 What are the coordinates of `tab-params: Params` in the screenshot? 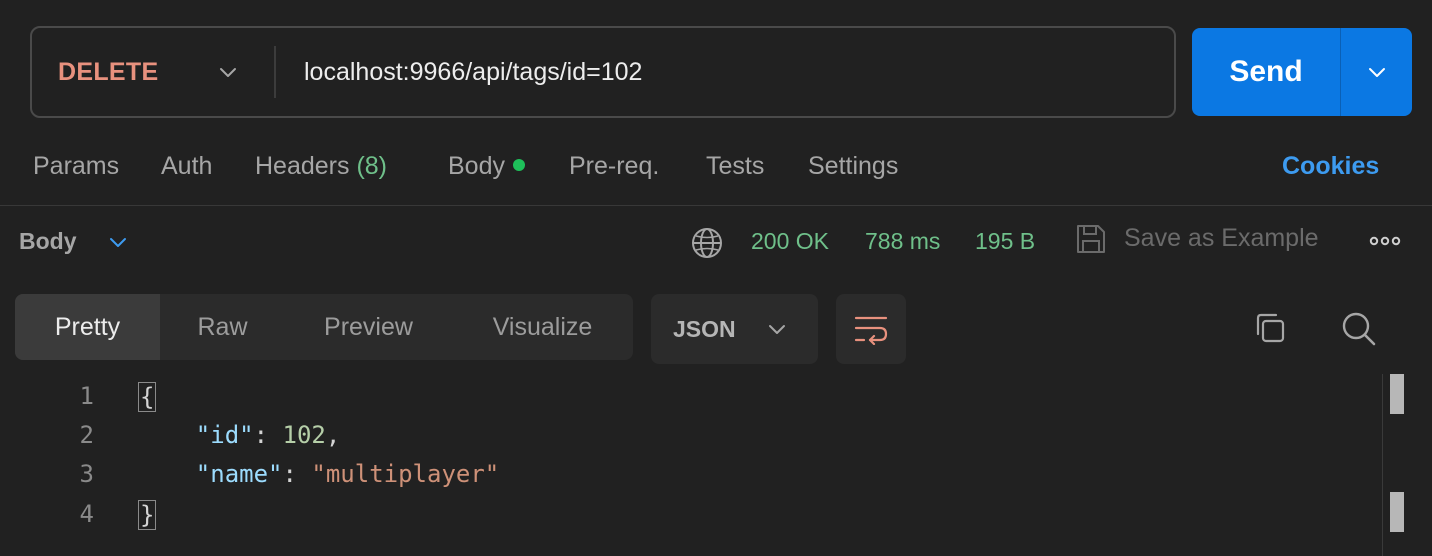 It's located at (76, 166).